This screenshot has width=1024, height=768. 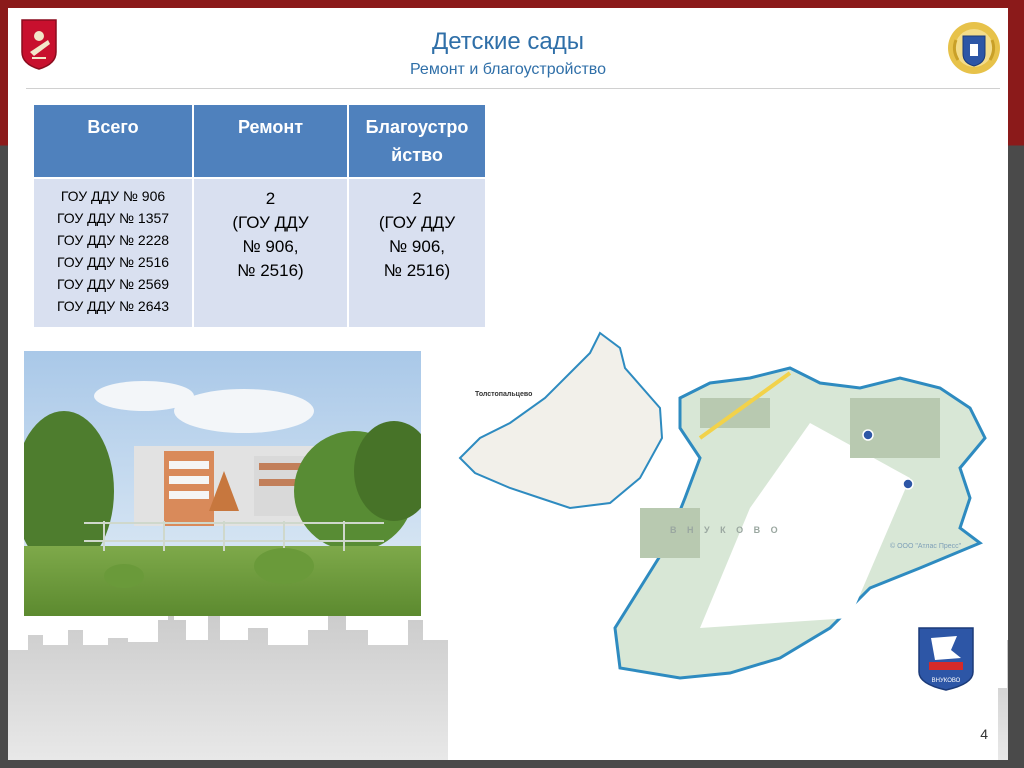 What do you see at coordinates (113, 240) in the screenshot?
I see `school-item: ГОУ ДДУ № 2228` at bounding box center [113, 240].